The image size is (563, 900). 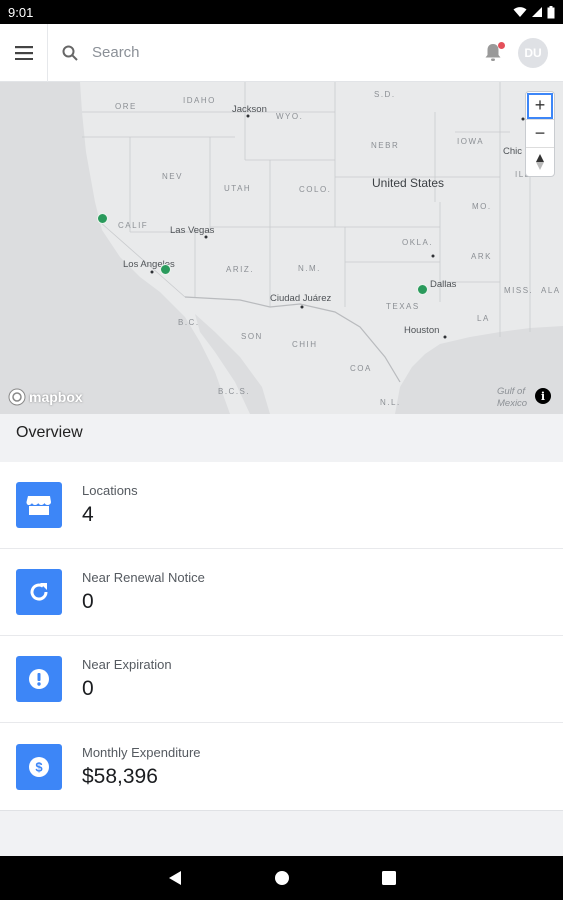 I want to click on recents-icon, so click(x=388, y=878).